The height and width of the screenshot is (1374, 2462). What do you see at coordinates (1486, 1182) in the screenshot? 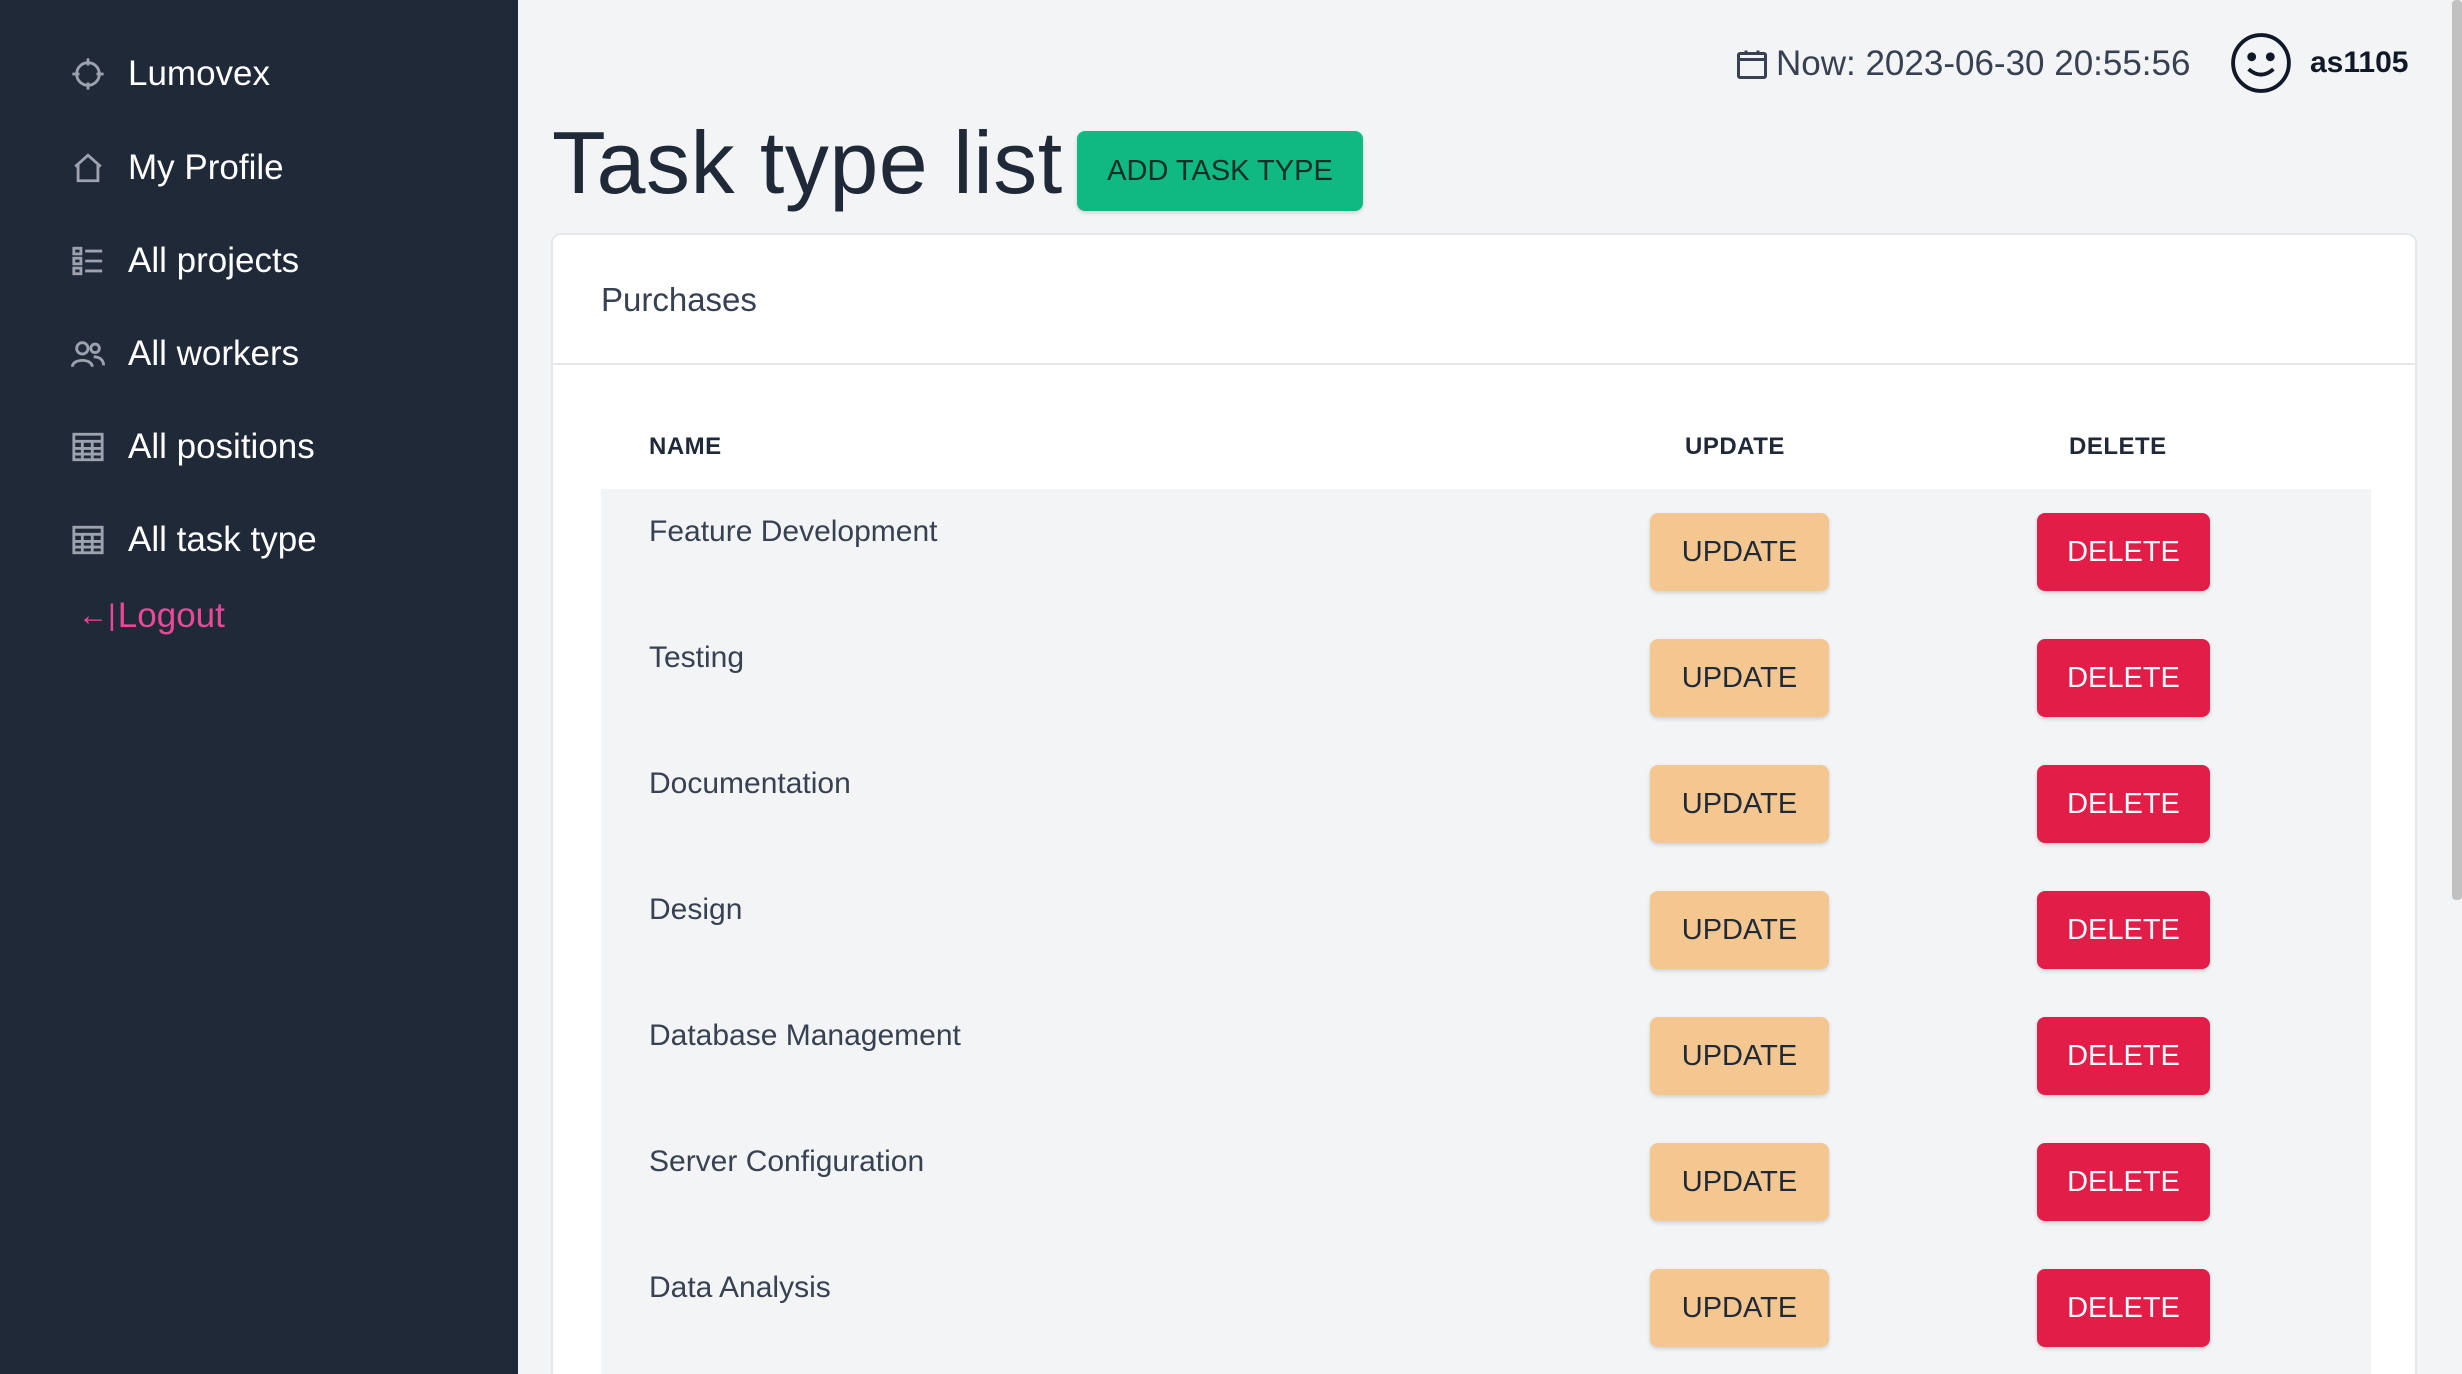
I see `table-row: Server Configuration UPDATE DELETE` at bounding box center [1486, 1182].